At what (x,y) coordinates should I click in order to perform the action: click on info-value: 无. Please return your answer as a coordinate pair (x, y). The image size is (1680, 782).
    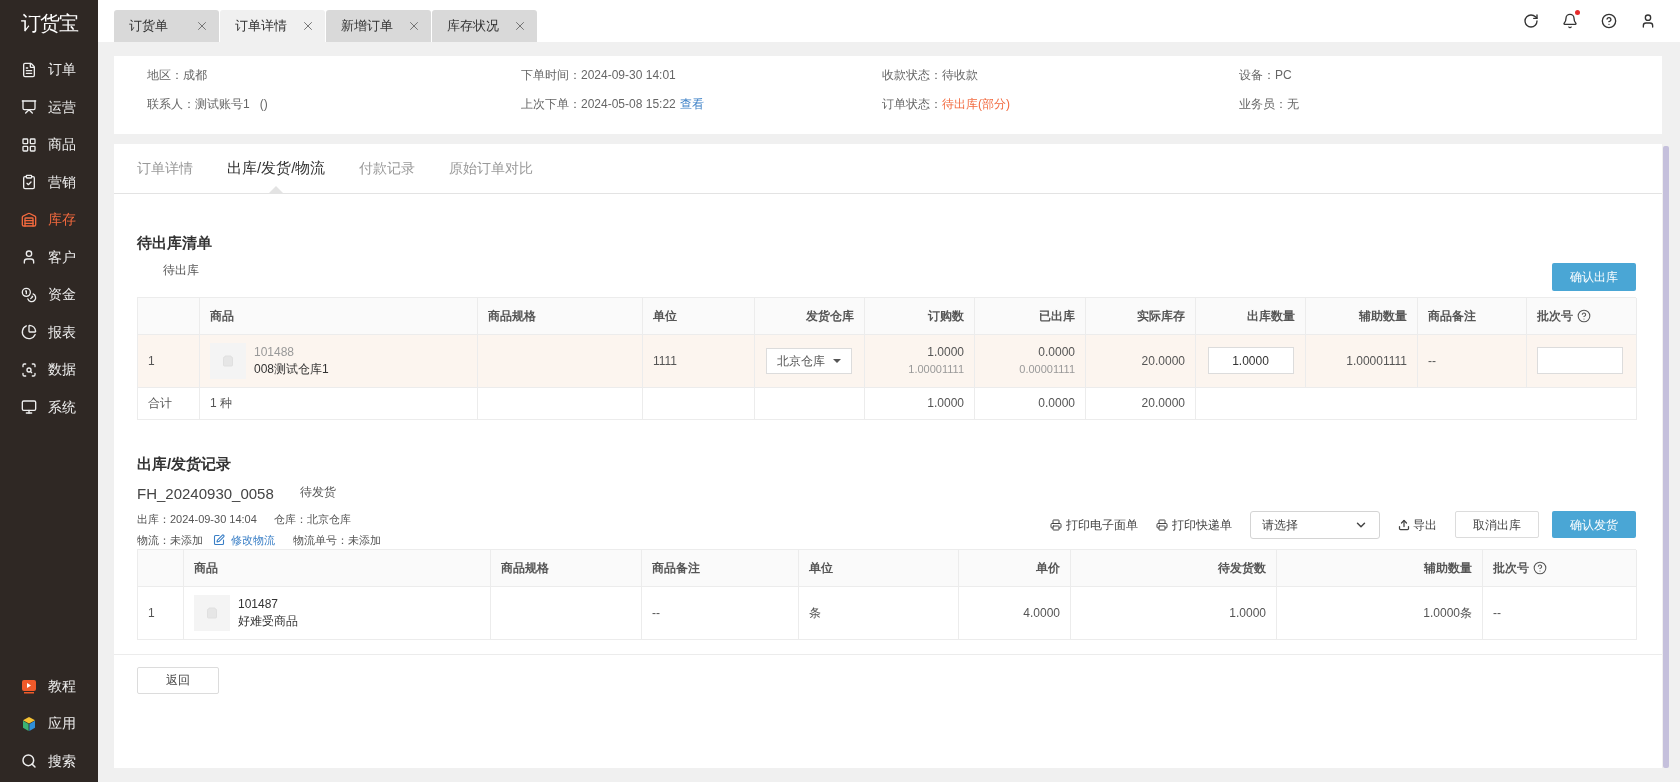
    Looking at the image, I should click on (1293, 104).